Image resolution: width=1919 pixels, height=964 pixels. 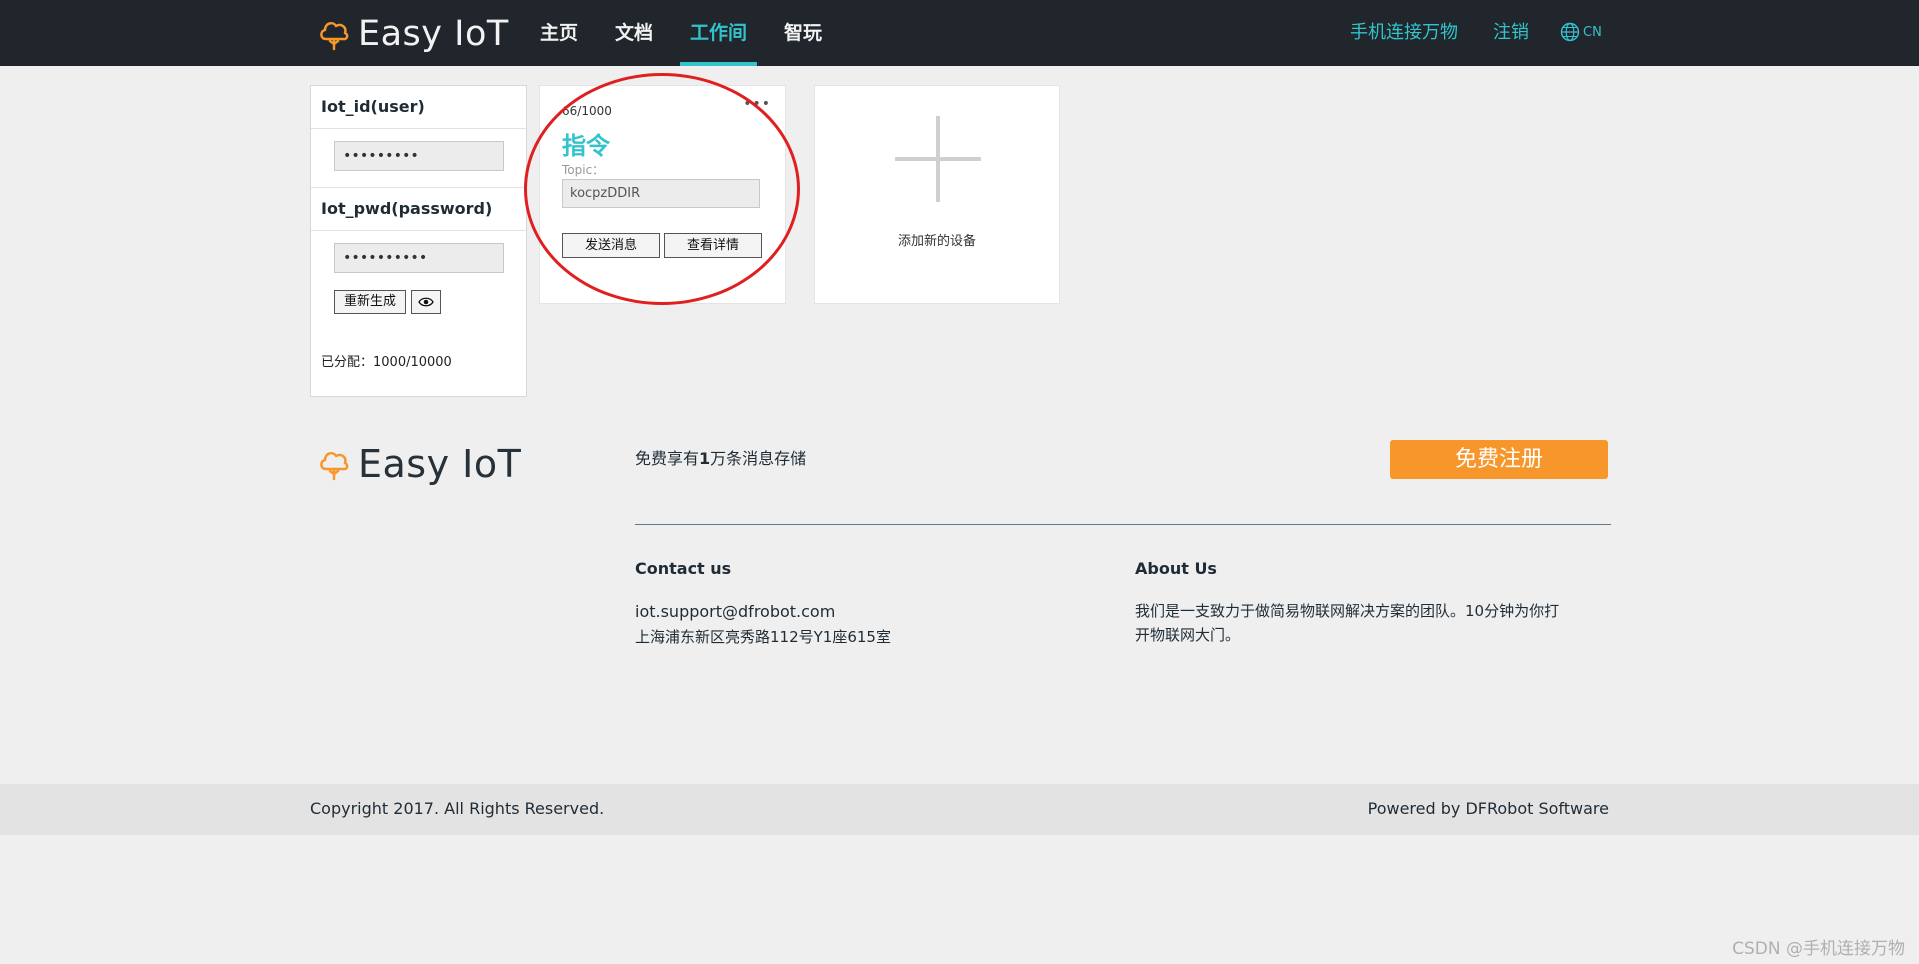 I want to click on iot-id-row: •••••••••, so click(x=418, y=158).